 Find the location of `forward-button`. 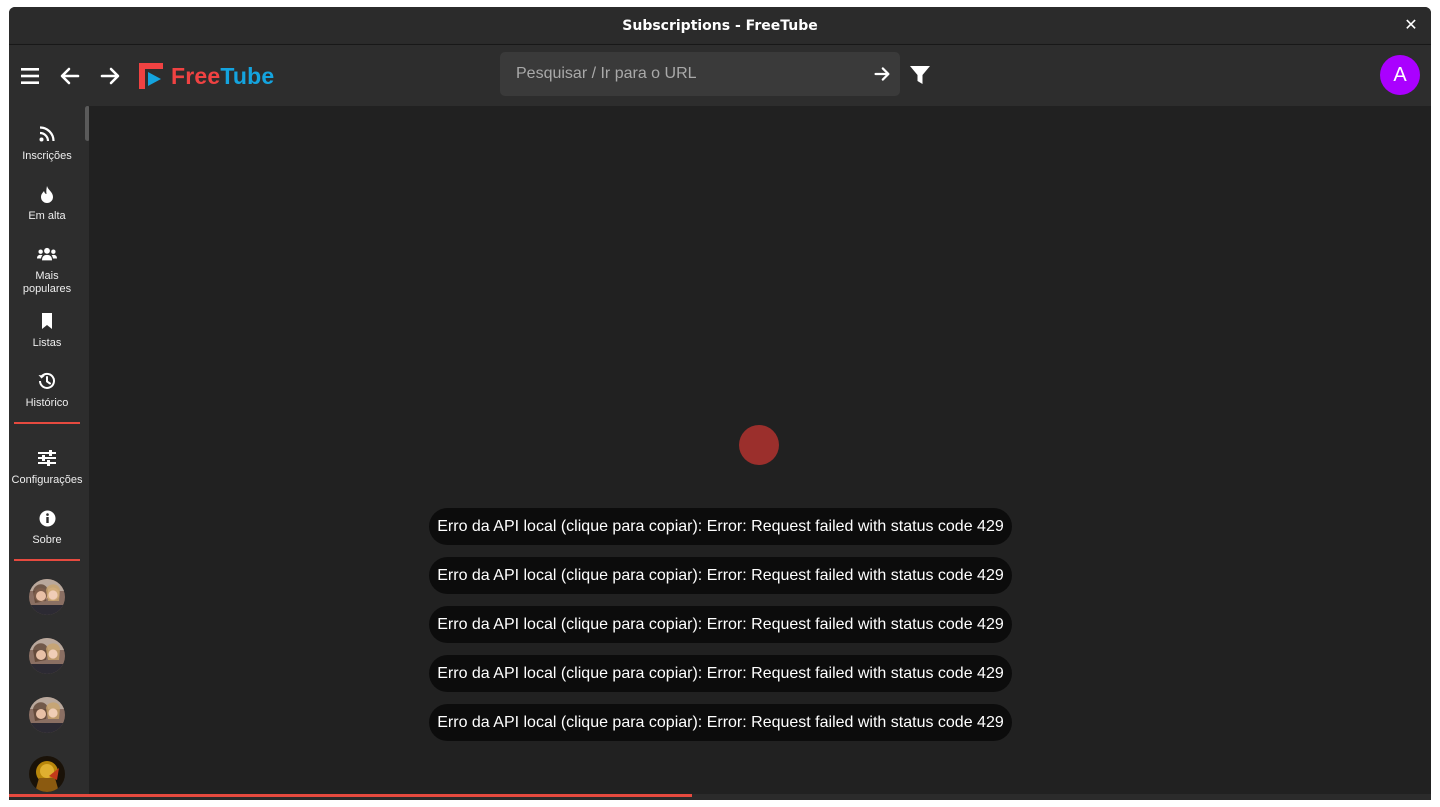

forward-button is located at coordinates (110, 76).